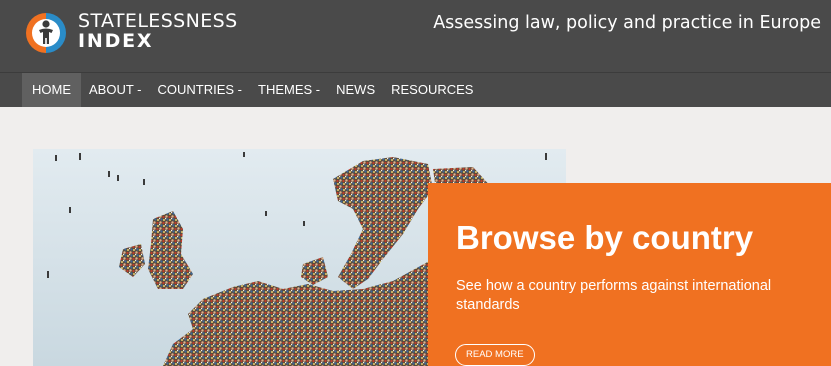 The width and height of the screenshot is (831, 366). I want to click on read-more-button: READ MORE, so click(495, 355).